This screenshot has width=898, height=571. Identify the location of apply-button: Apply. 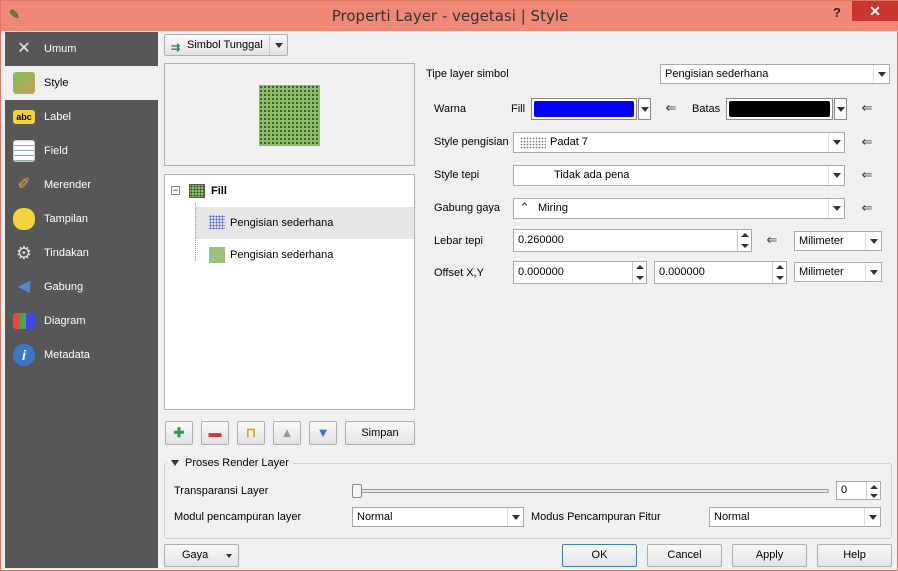
(769, 555).